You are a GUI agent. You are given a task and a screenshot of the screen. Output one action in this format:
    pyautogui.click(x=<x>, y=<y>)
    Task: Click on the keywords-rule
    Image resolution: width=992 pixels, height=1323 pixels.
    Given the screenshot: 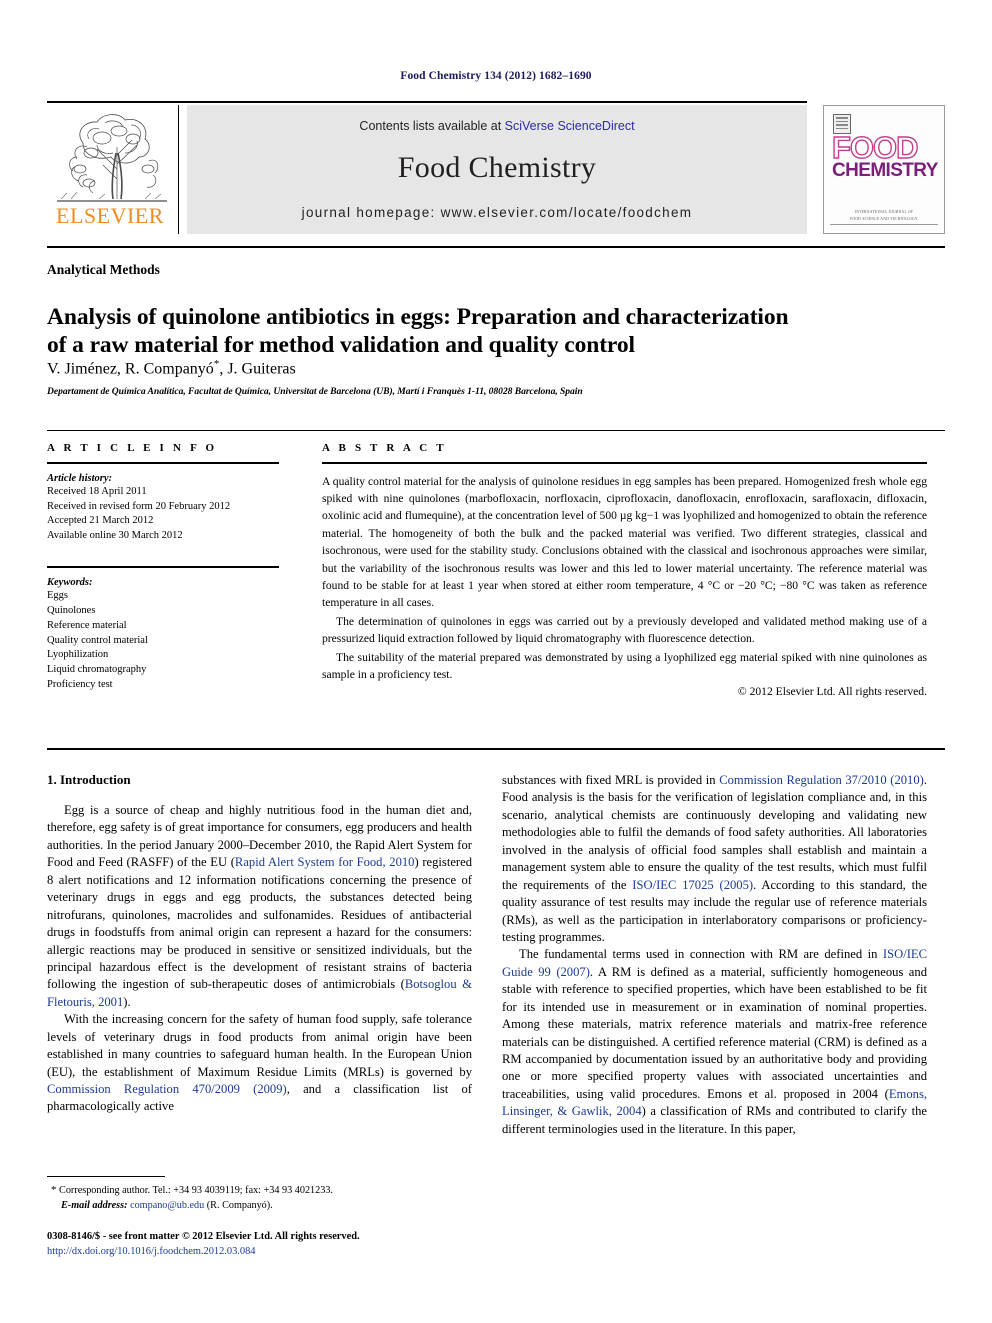 What is the action you would take?
    pyautogui.click(x=163, y=567)
    